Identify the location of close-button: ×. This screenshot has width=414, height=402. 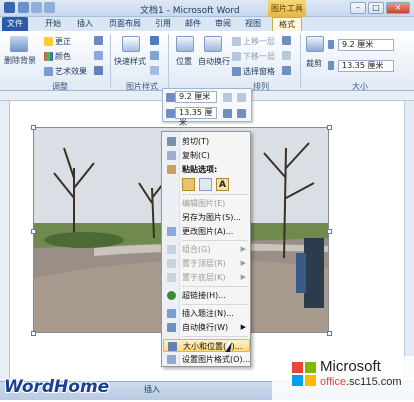
(398, 8).